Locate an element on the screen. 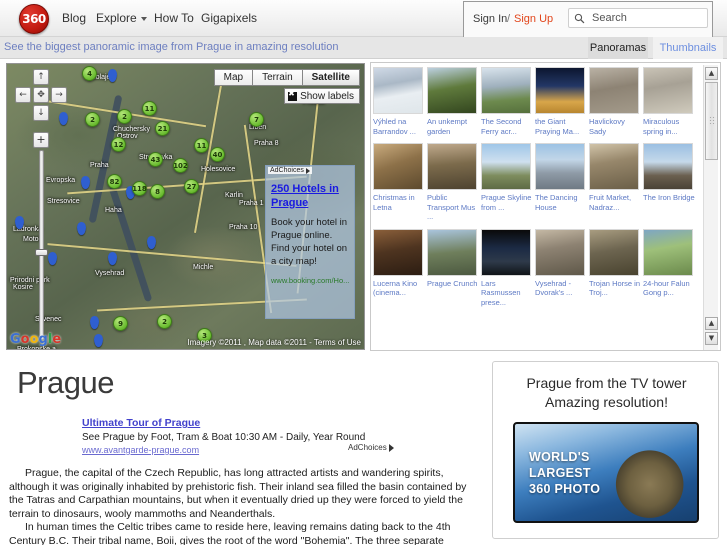  map-show-labels-toggle: Show labels is located at coordinates (322, 96).